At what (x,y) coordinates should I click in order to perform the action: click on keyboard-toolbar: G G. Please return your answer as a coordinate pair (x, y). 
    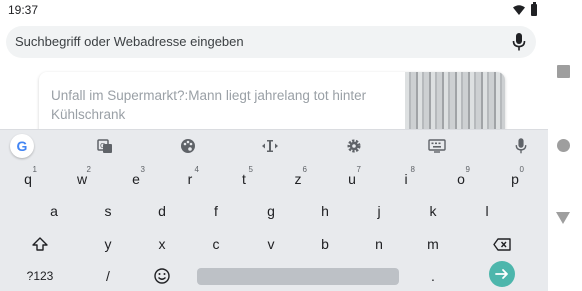
    Looking at the image, I should click on (274, 145).